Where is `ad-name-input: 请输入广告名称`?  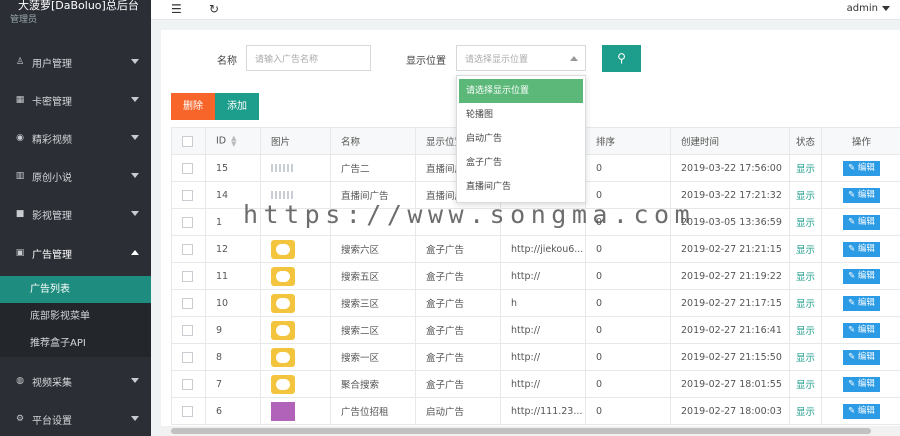
ad-name-input: 请输入广告名称 is located at coordinates (308, 58).